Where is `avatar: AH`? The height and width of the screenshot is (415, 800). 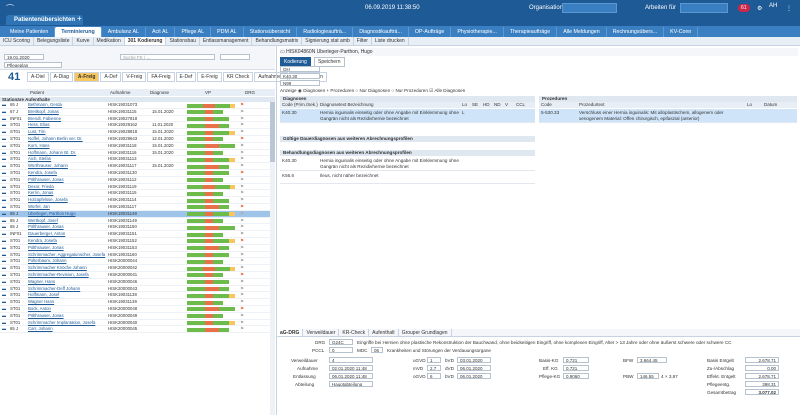 avatar: AH is located at coordinates (773, 6).